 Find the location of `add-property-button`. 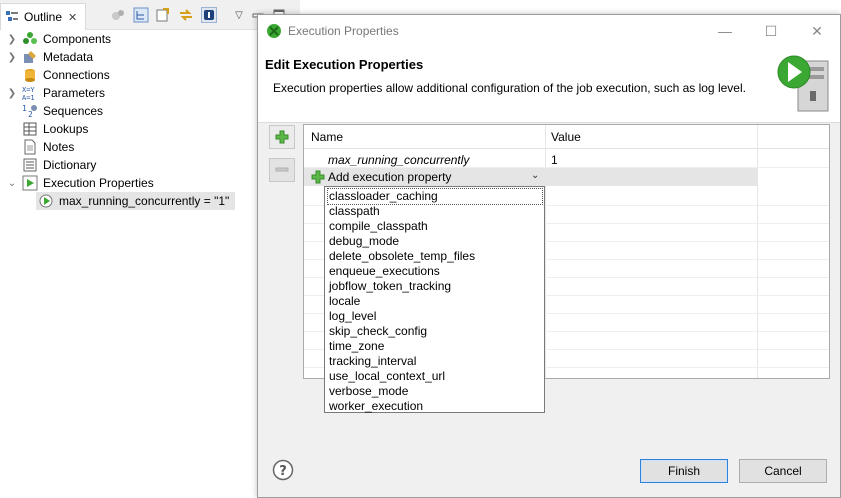

add-property-button is located at coordinates (282, 137).